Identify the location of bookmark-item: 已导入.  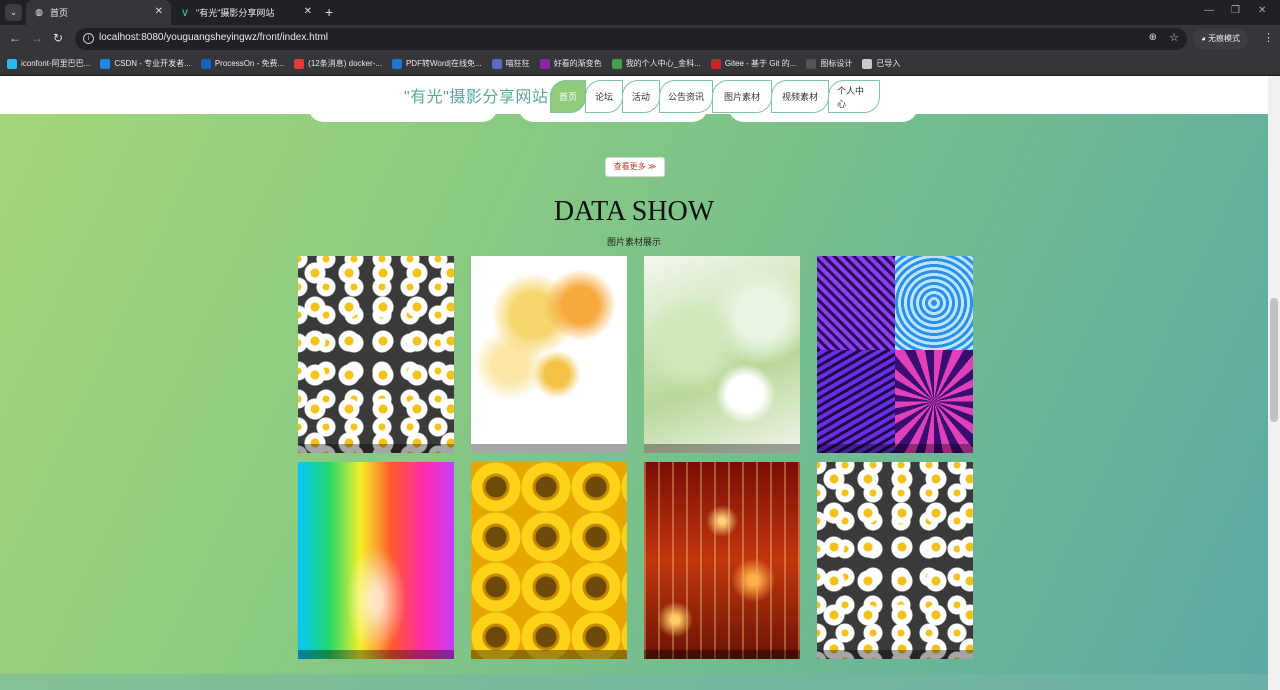
(881, 63).